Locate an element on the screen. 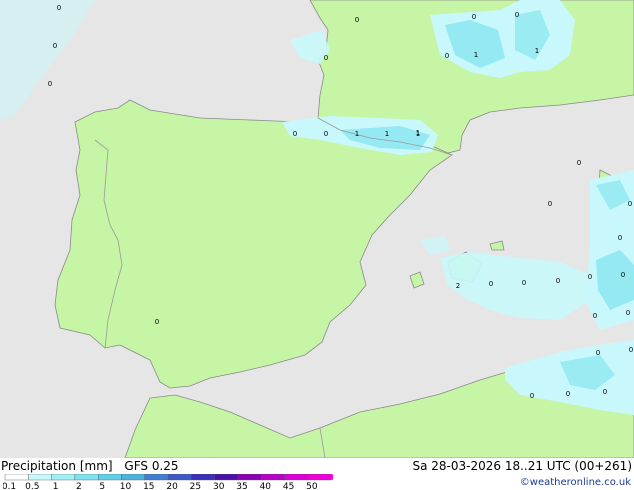  color-scale-tick: 0.1 is located at coordinates (9, 486).